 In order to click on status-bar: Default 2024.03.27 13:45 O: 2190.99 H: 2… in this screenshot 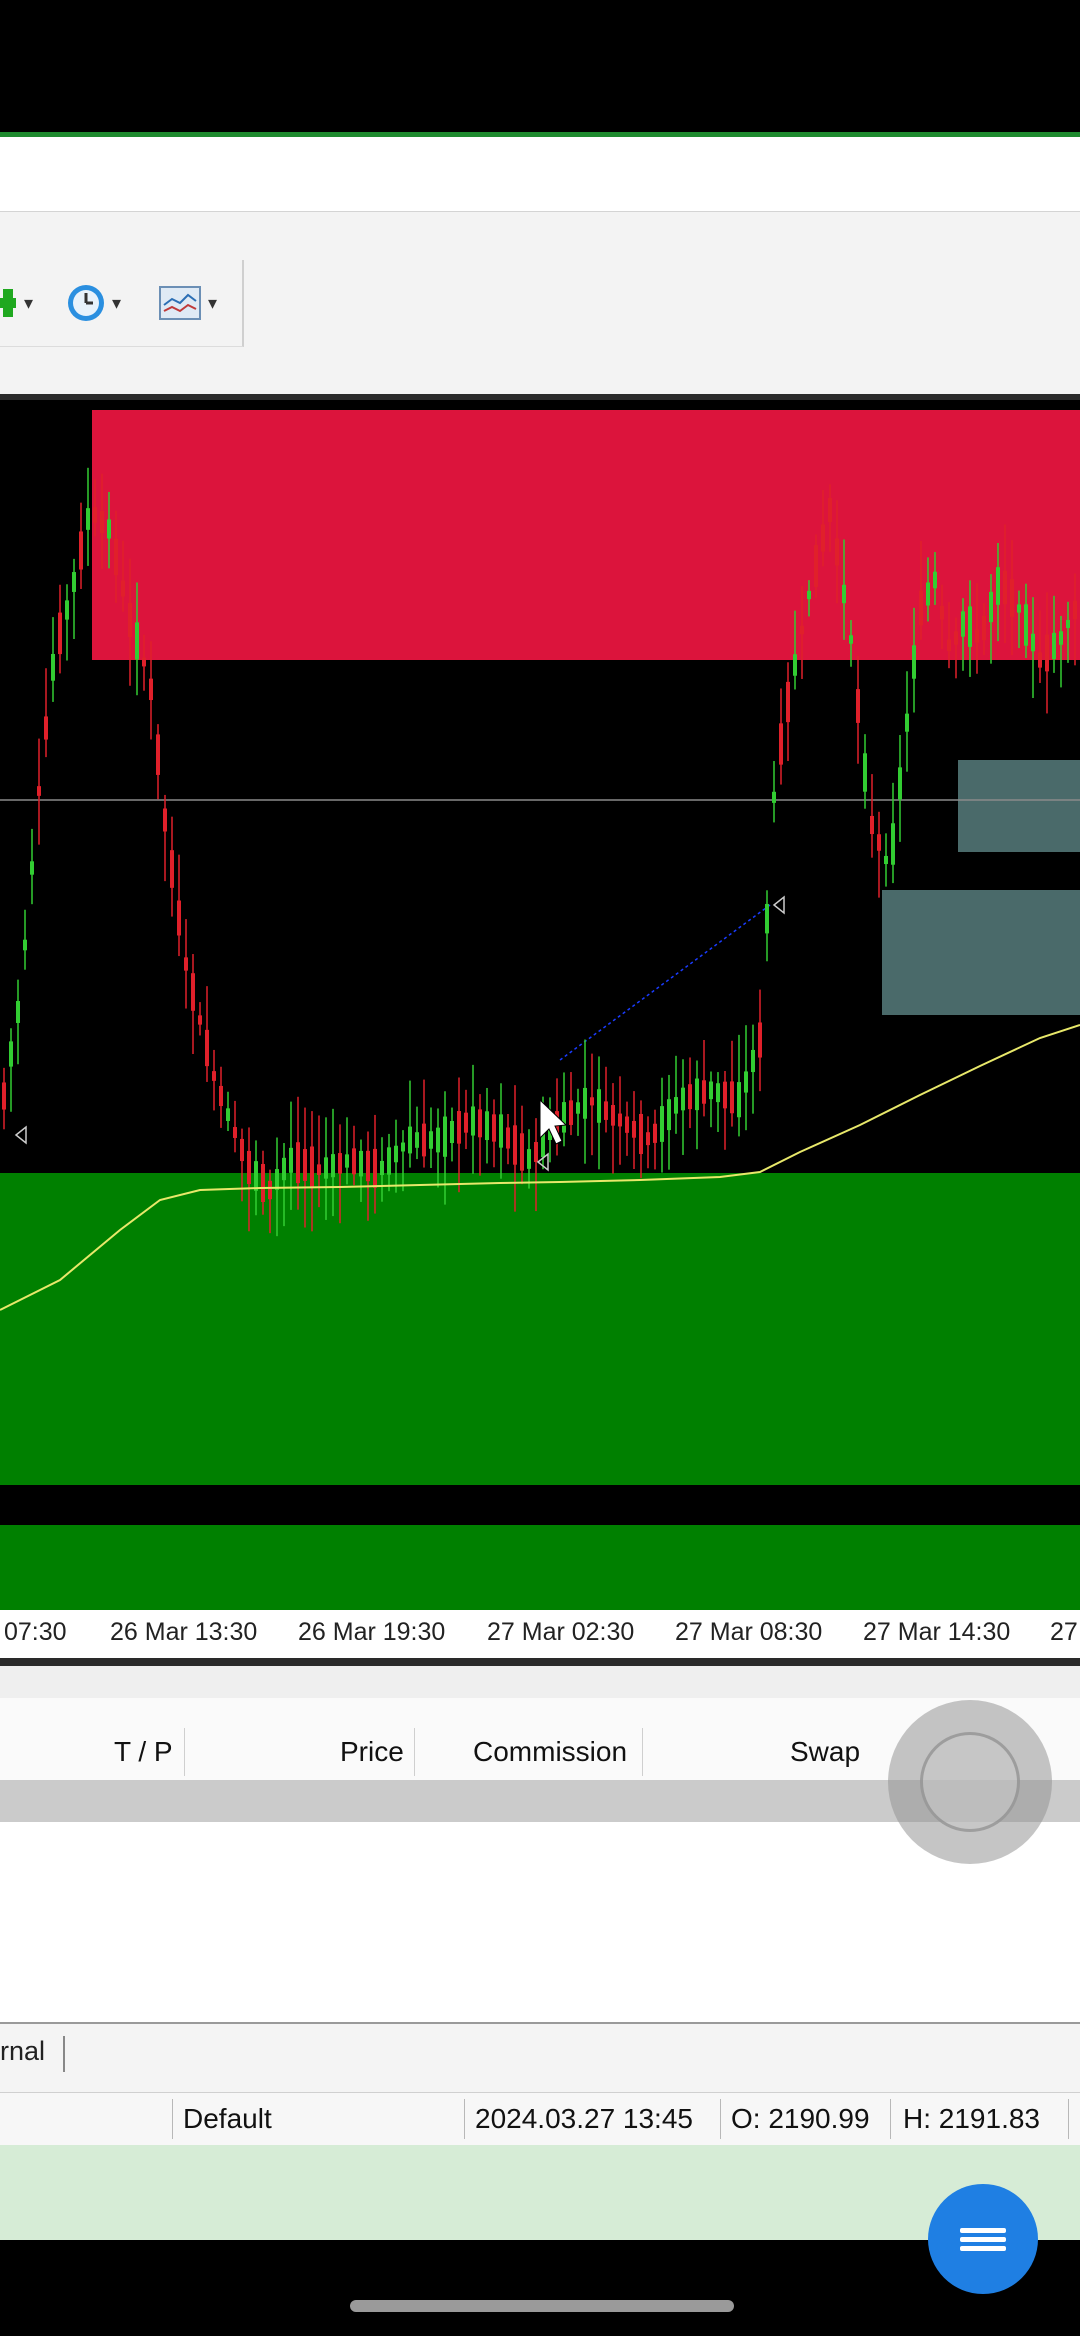, I will do `click(540, 2119)`.